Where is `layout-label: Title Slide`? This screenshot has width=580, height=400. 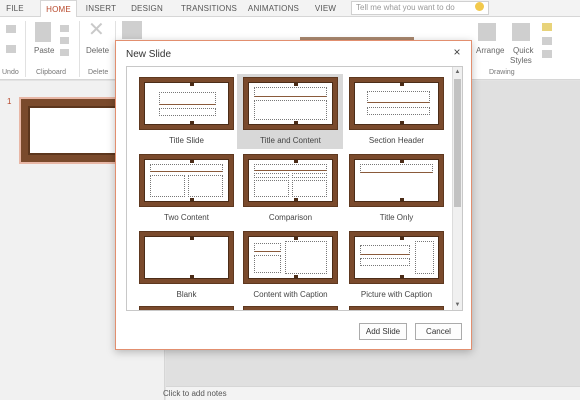 layout-label: Title Slide is located at coordinates (186, 140).